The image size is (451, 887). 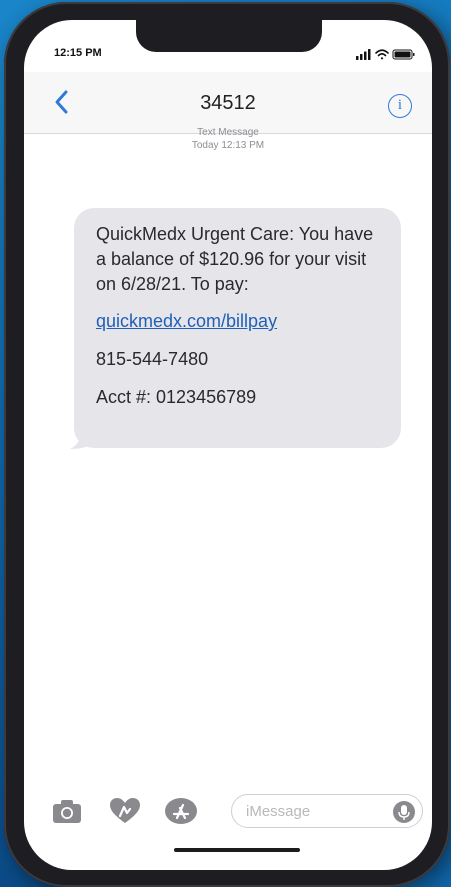 I want to click on phone-number: 815-544-7480, so click(x=239, y=359).